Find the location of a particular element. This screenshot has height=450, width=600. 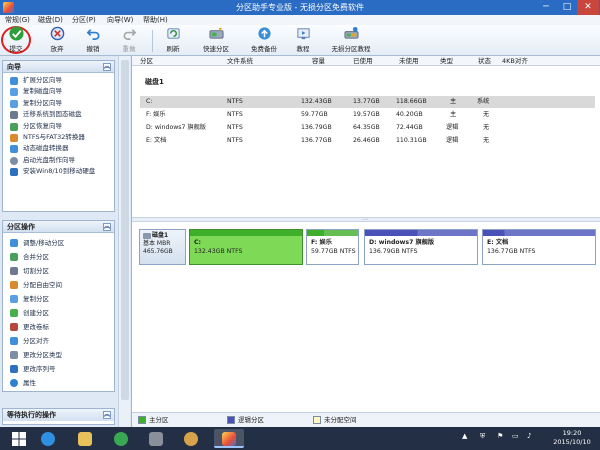

table-row: F: 娱乐 NTFS 59.77GB 19.57GB 40.20GB 主 无 is located at coordinates (367, 115).